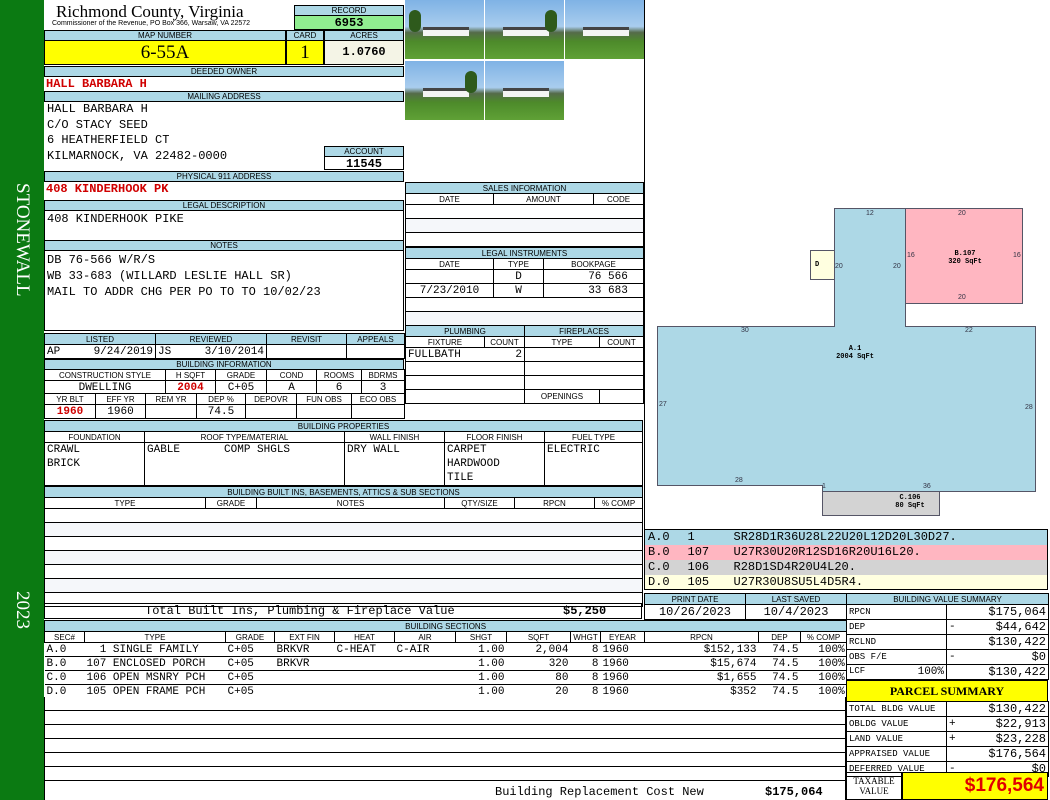 The image size is (1050, 800). Describe the element at coordinates (383, 375) in the screenshot. I see `bdrms-header: BDRMS` at that location.